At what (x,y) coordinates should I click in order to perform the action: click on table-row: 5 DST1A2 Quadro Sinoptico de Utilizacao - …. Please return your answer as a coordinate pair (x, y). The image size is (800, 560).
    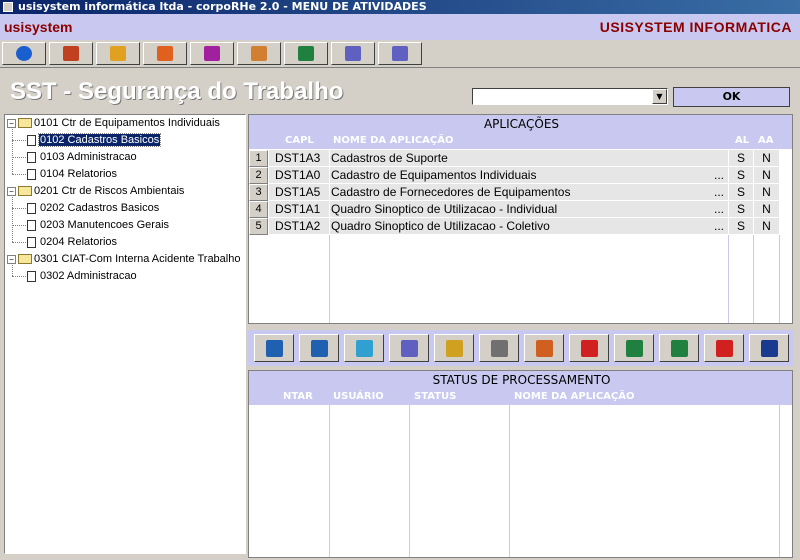
    Looking at the image, I should click on (520, 226).